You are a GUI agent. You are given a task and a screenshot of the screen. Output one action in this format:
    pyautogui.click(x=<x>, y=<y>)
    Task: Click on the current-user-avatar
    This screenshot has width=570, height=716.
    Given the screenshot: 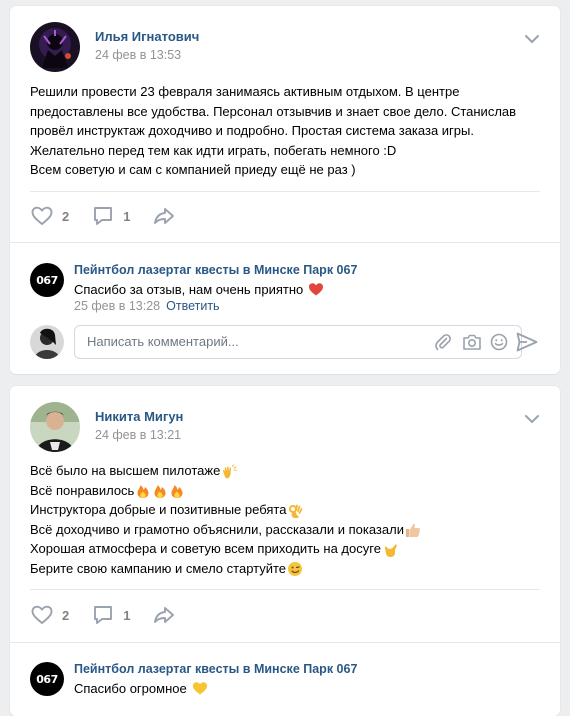 What is the action you would take?
    pyautogui.click(x=47, y=342)
    